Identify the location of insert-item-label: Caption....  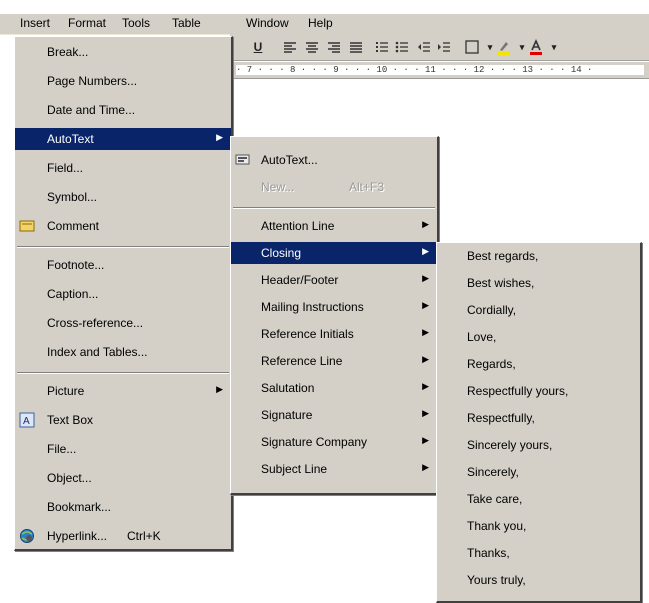
(73, 294).